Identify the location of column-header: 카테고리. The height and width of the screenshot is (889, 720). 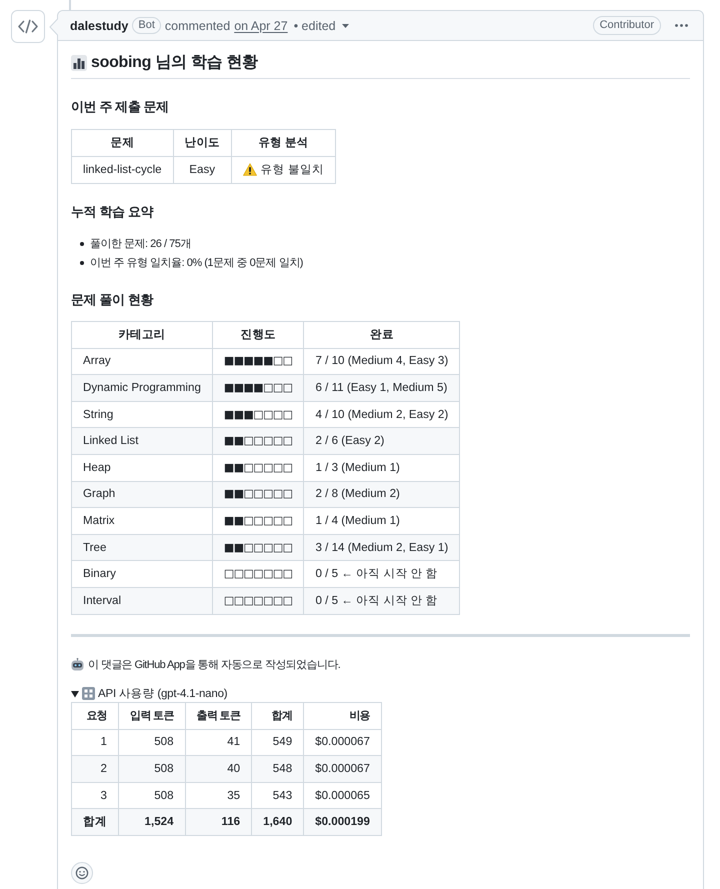
(142, 334).